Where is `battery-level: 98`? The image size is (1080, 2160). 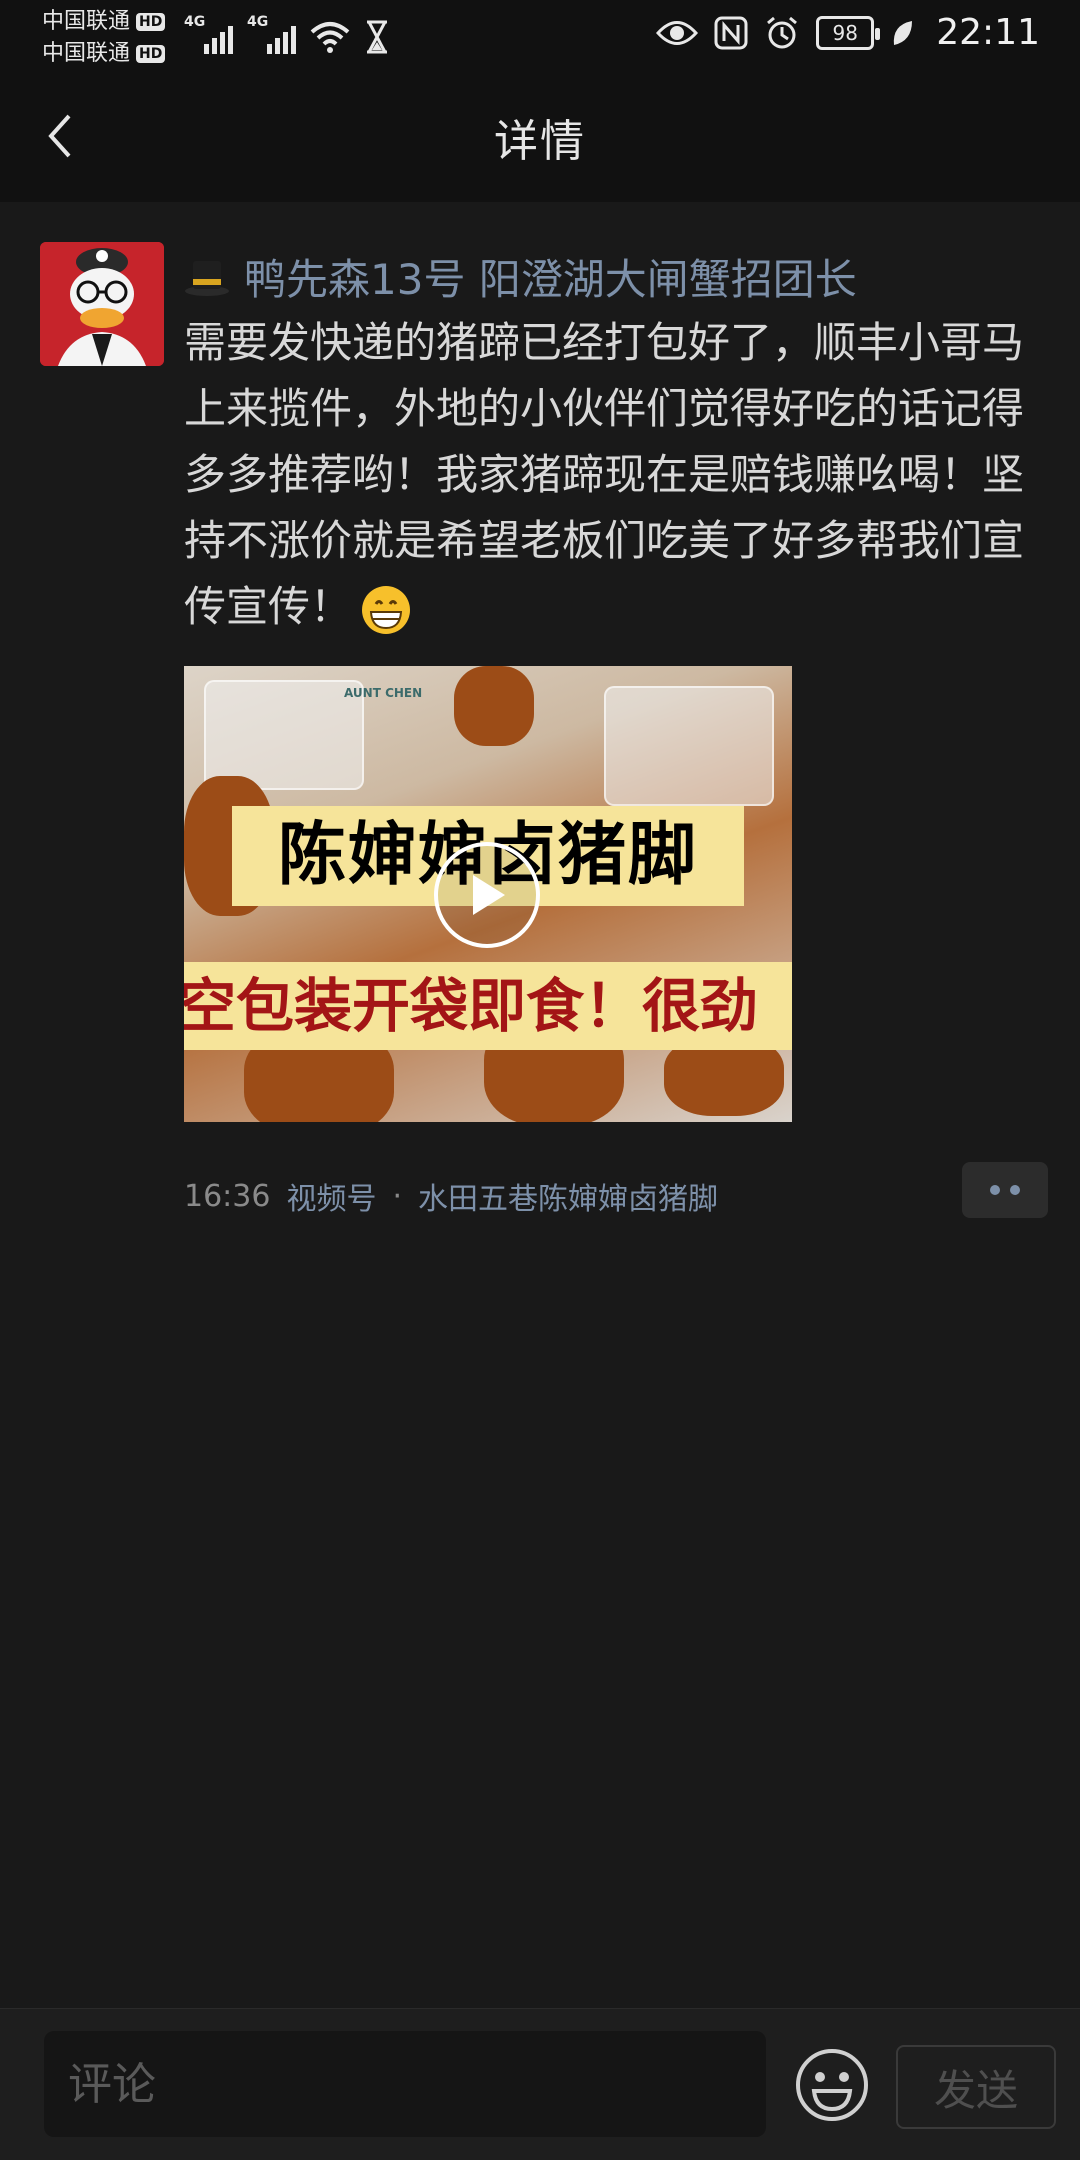 battery-level: 98 is located at coordinates (845, 32).